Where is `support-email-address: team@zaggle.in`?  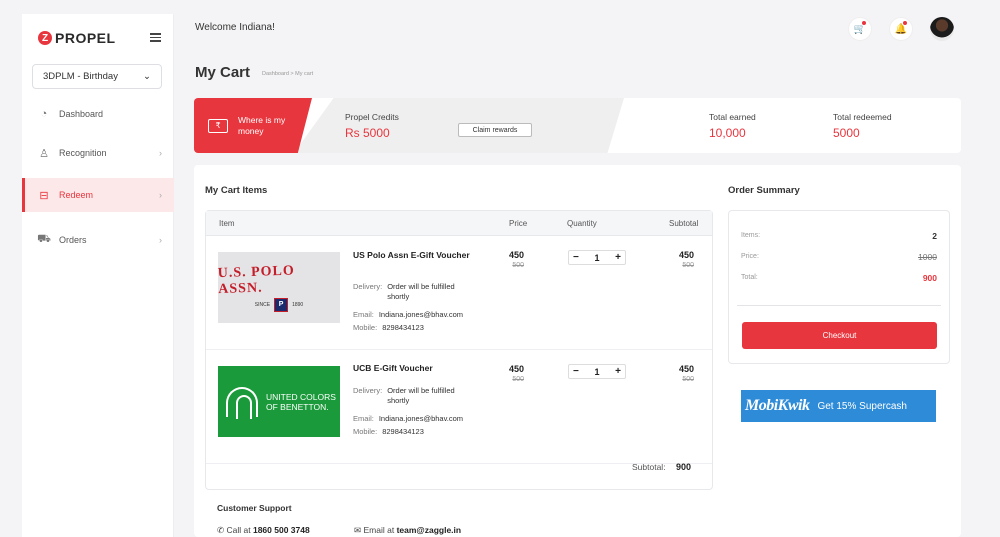 support-email-address: team@zaggle.in is located at coordinates (429, 530).